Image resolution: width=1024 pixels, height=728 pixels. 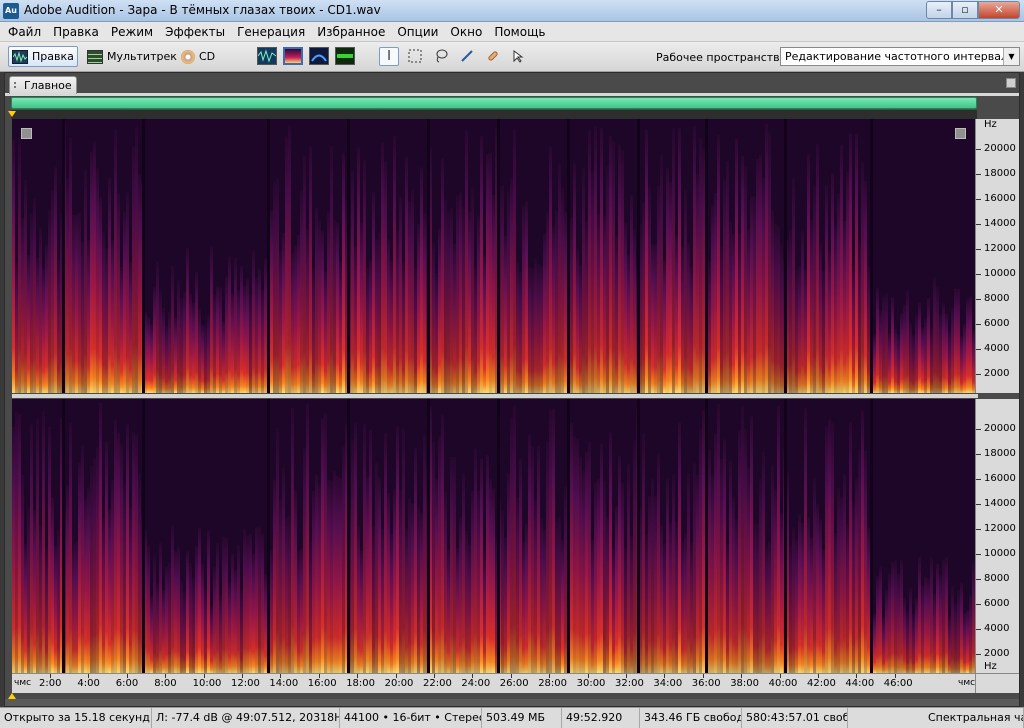 I want to click on tab-main: Главное, so click(x=43, y=85).